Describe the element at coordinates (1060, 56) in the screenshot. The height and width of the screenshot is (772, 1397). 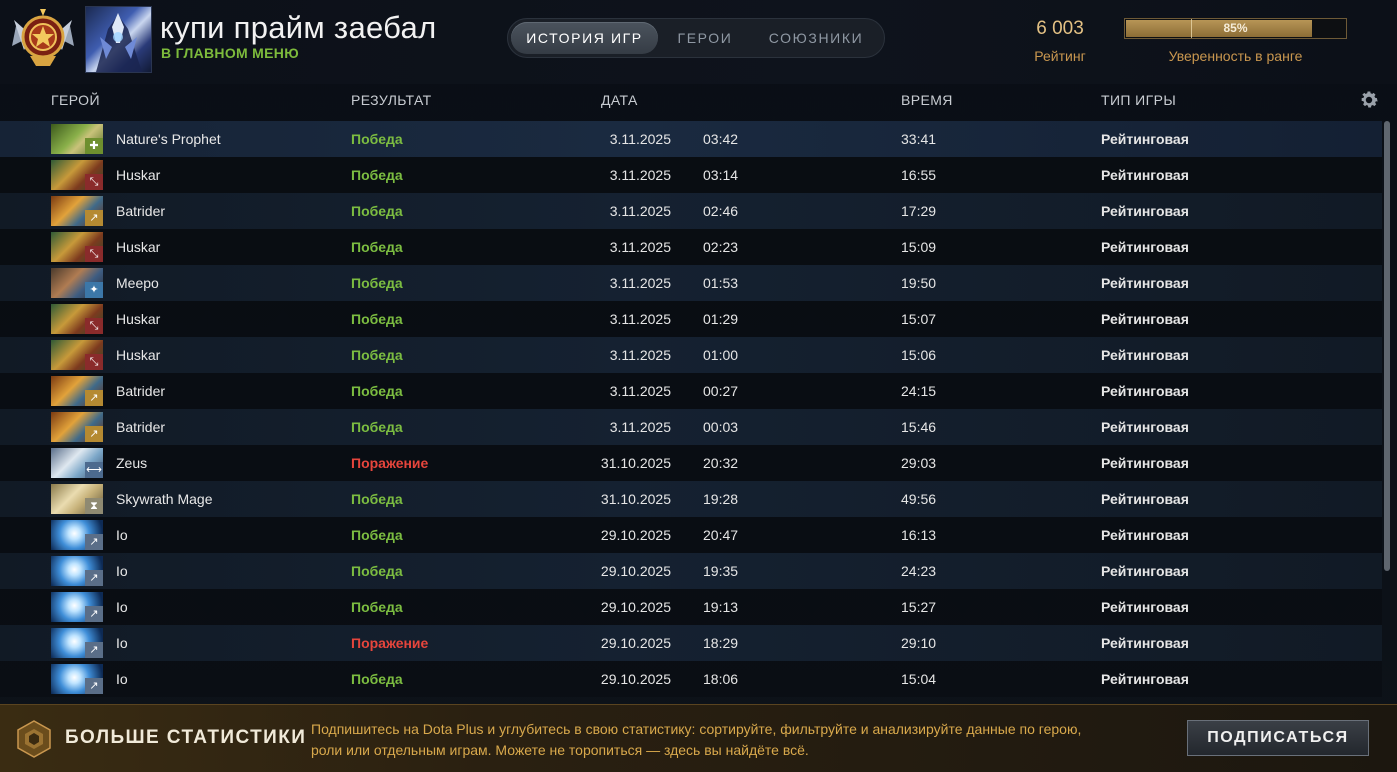
I see `rating-label: Рейтинг` at that location.